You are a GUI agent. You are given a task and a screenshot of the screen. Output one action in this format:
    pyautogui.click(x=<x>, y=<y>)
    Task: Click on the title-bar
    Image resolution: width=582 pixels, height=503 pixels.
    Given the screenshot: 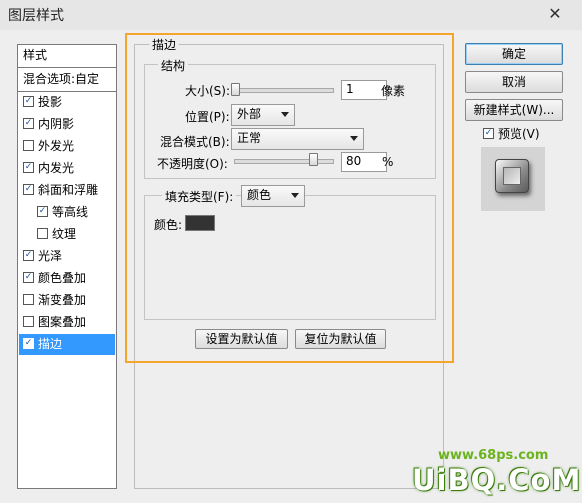 What is the action you would take?
    pyautogui.click(x=291, y=15)
    